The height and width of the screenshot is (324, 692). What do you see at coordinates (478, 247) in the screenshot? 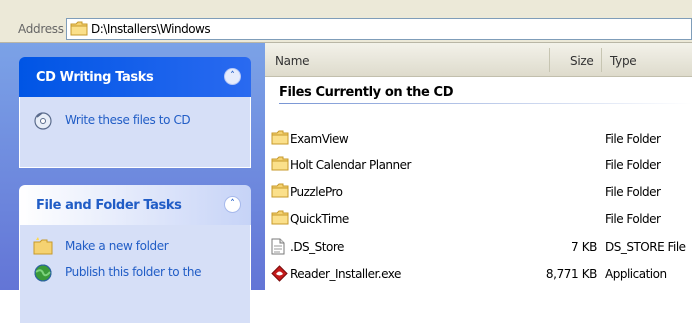
I see `file-row: .DS_Store 7 KB DS_STORE File` at bounding box center [478, 247].